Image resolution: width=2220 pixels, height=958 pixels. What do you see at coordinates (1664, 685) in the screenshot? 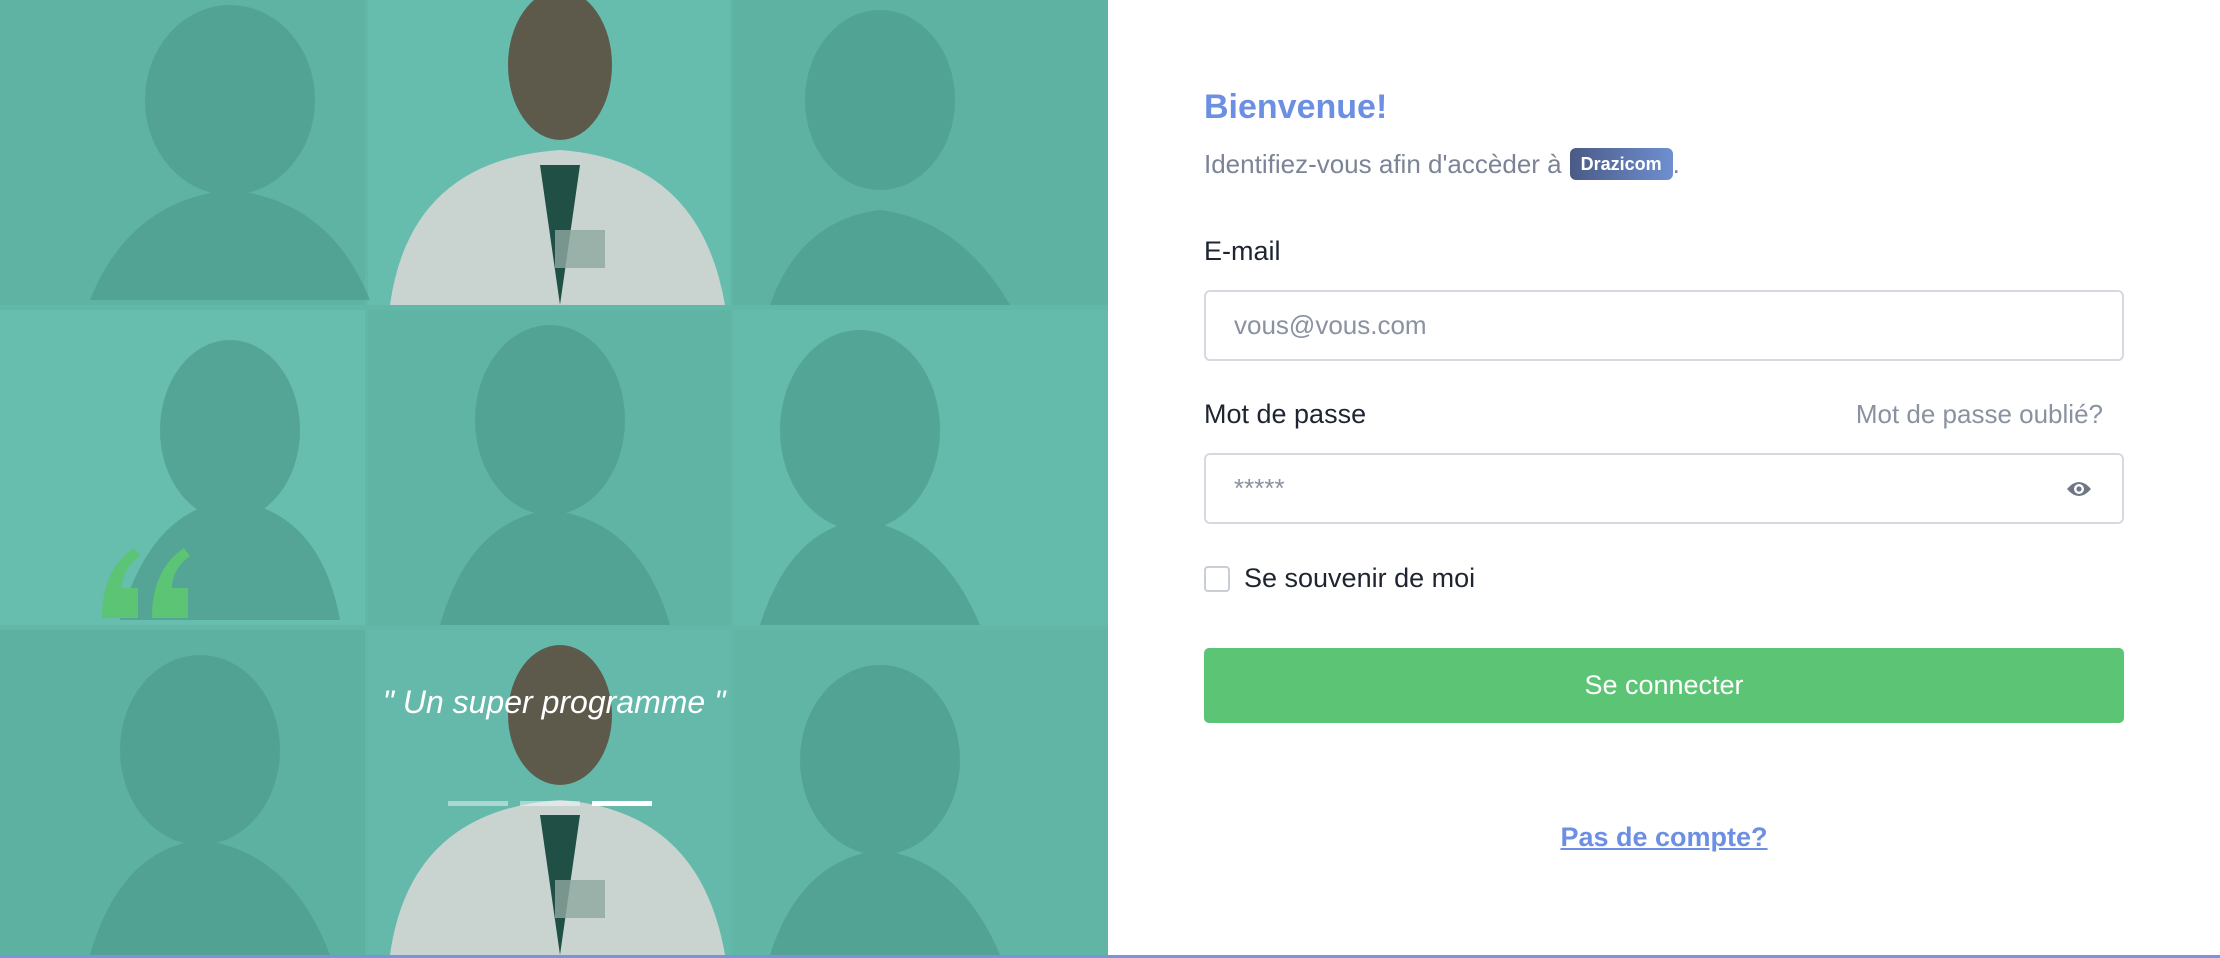
I see `login-button: Se connecter` at bounding box center [1664, 685].